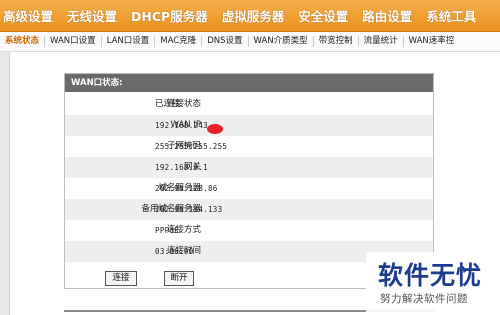 The width and height of the screenshot is (500, 315). Describe the element at coordinates (225, 41) in the screenshot. I see `tab-dns-settings: DNS设置` at that location.